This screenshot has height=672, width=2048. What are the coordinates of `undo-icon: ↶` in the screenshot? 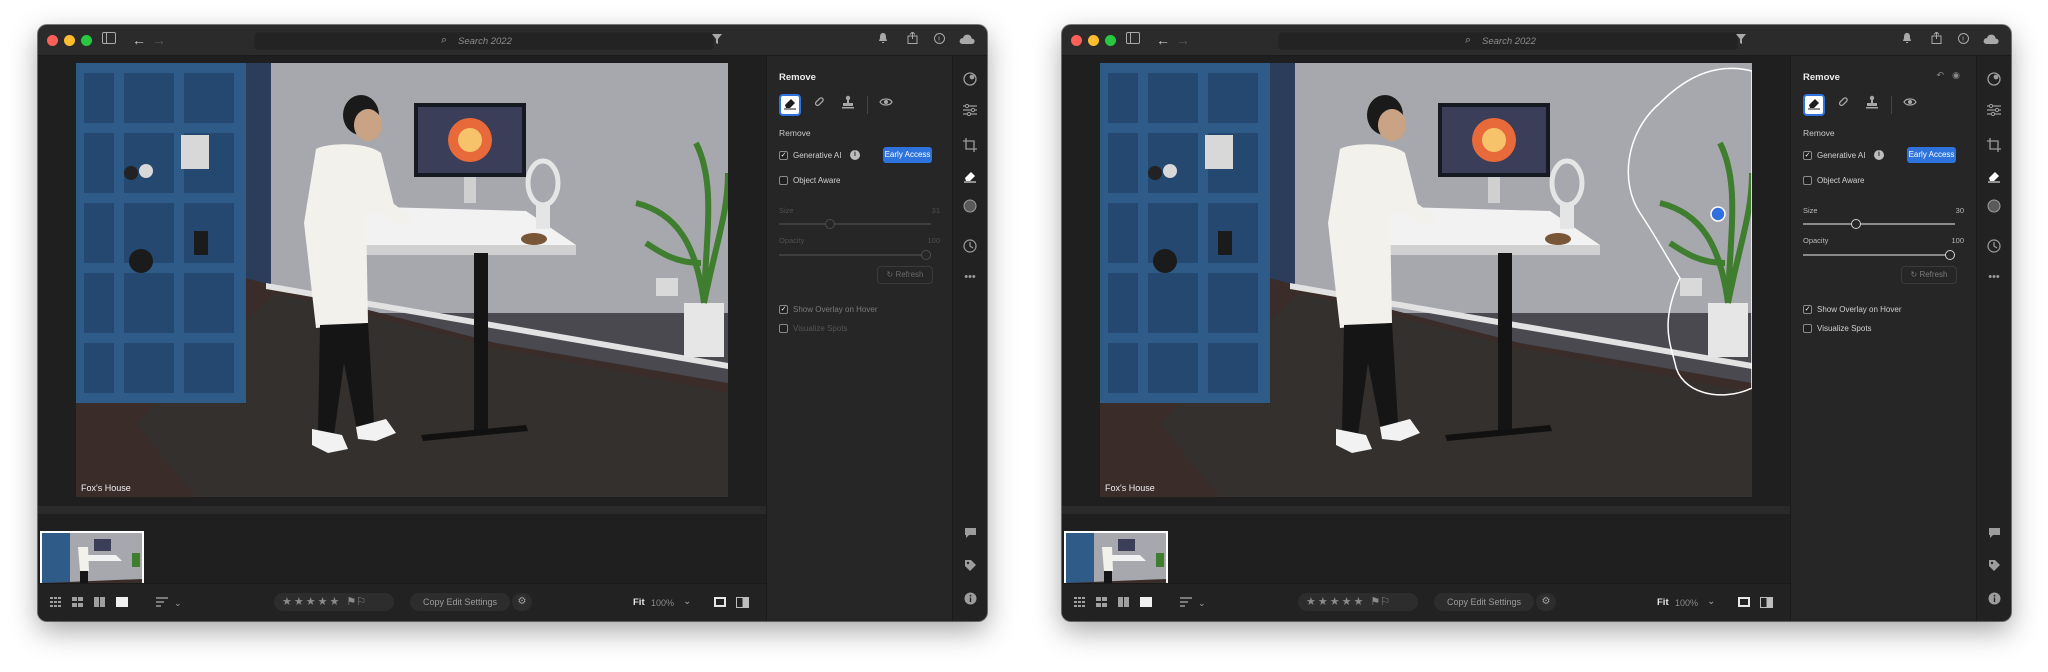 It's located at (1940, 75).